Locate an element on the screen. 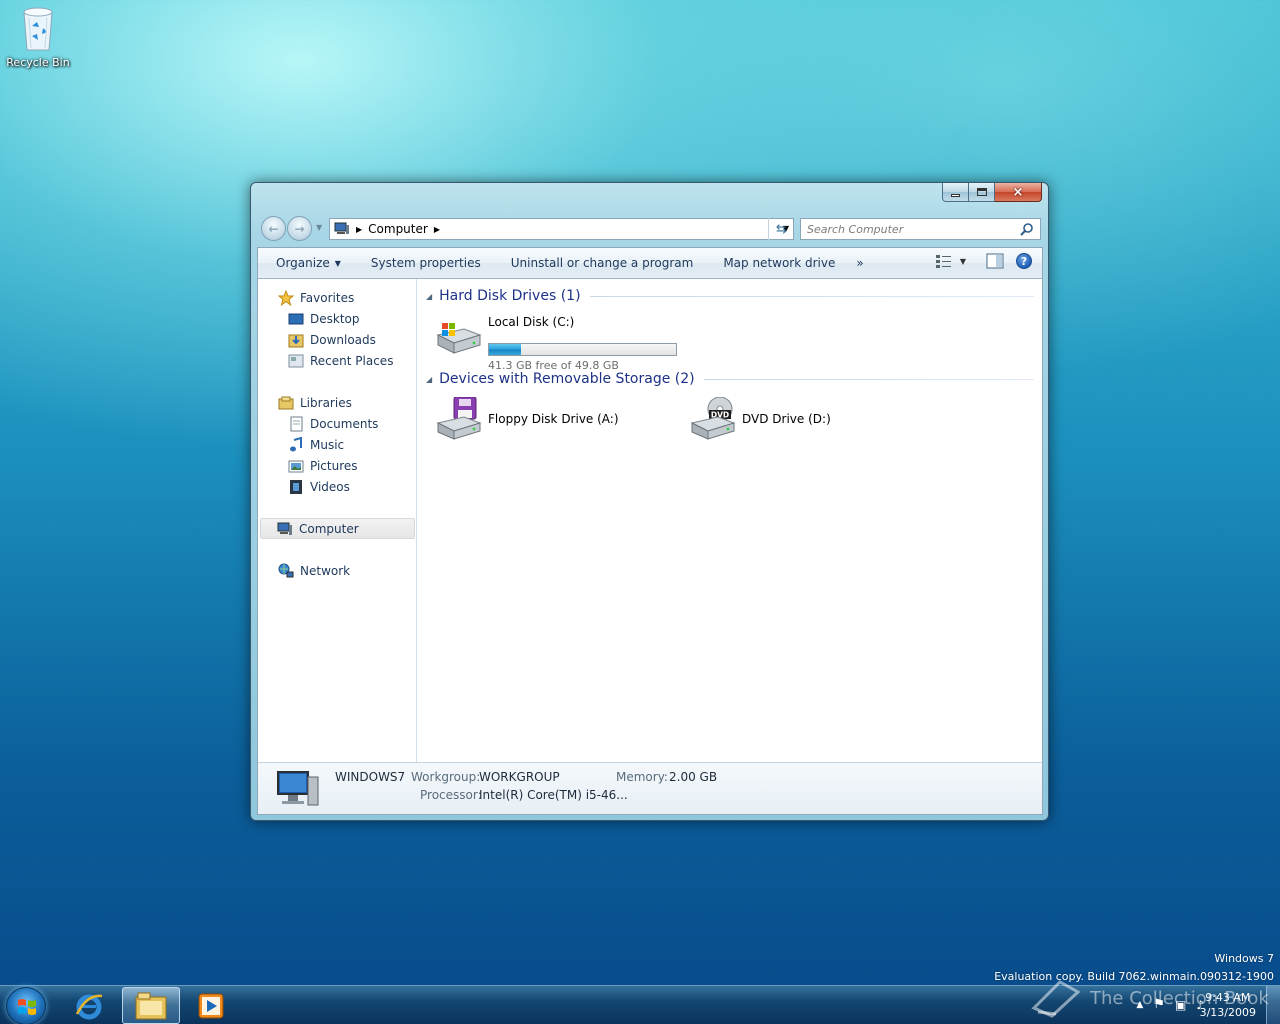 Image resolution: width=1280 pixels, height=1024 pixels. preview-pane-icon is located at coordinates (995, 261).